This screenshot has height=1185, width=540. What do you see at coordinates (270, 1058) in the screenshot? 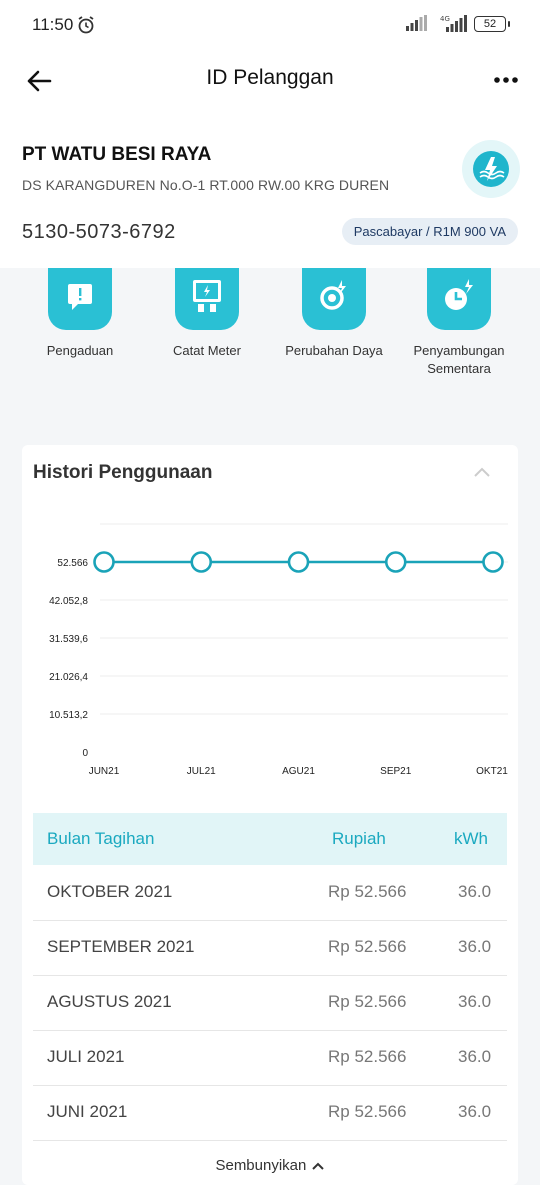
I see `table-row: JULI 2021 Rp 52.566 36.0` at bounding box center [270, 1058].